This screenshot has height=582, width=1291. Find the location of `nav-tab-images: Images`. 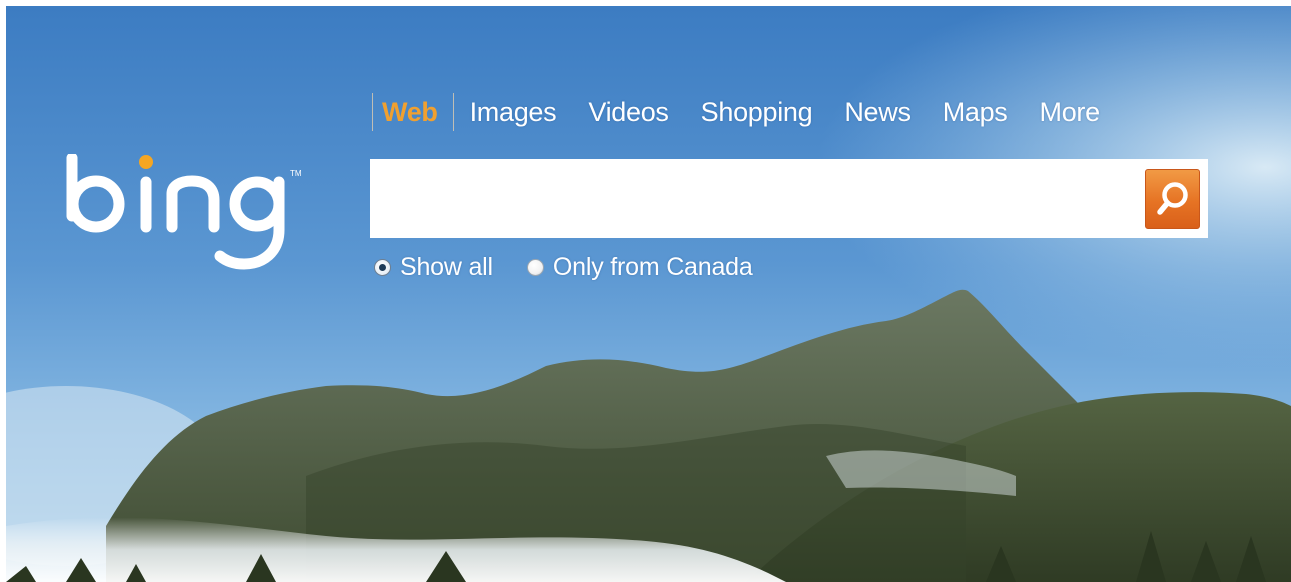

nav-tab-images: Images is located at coordinates (513, 112).